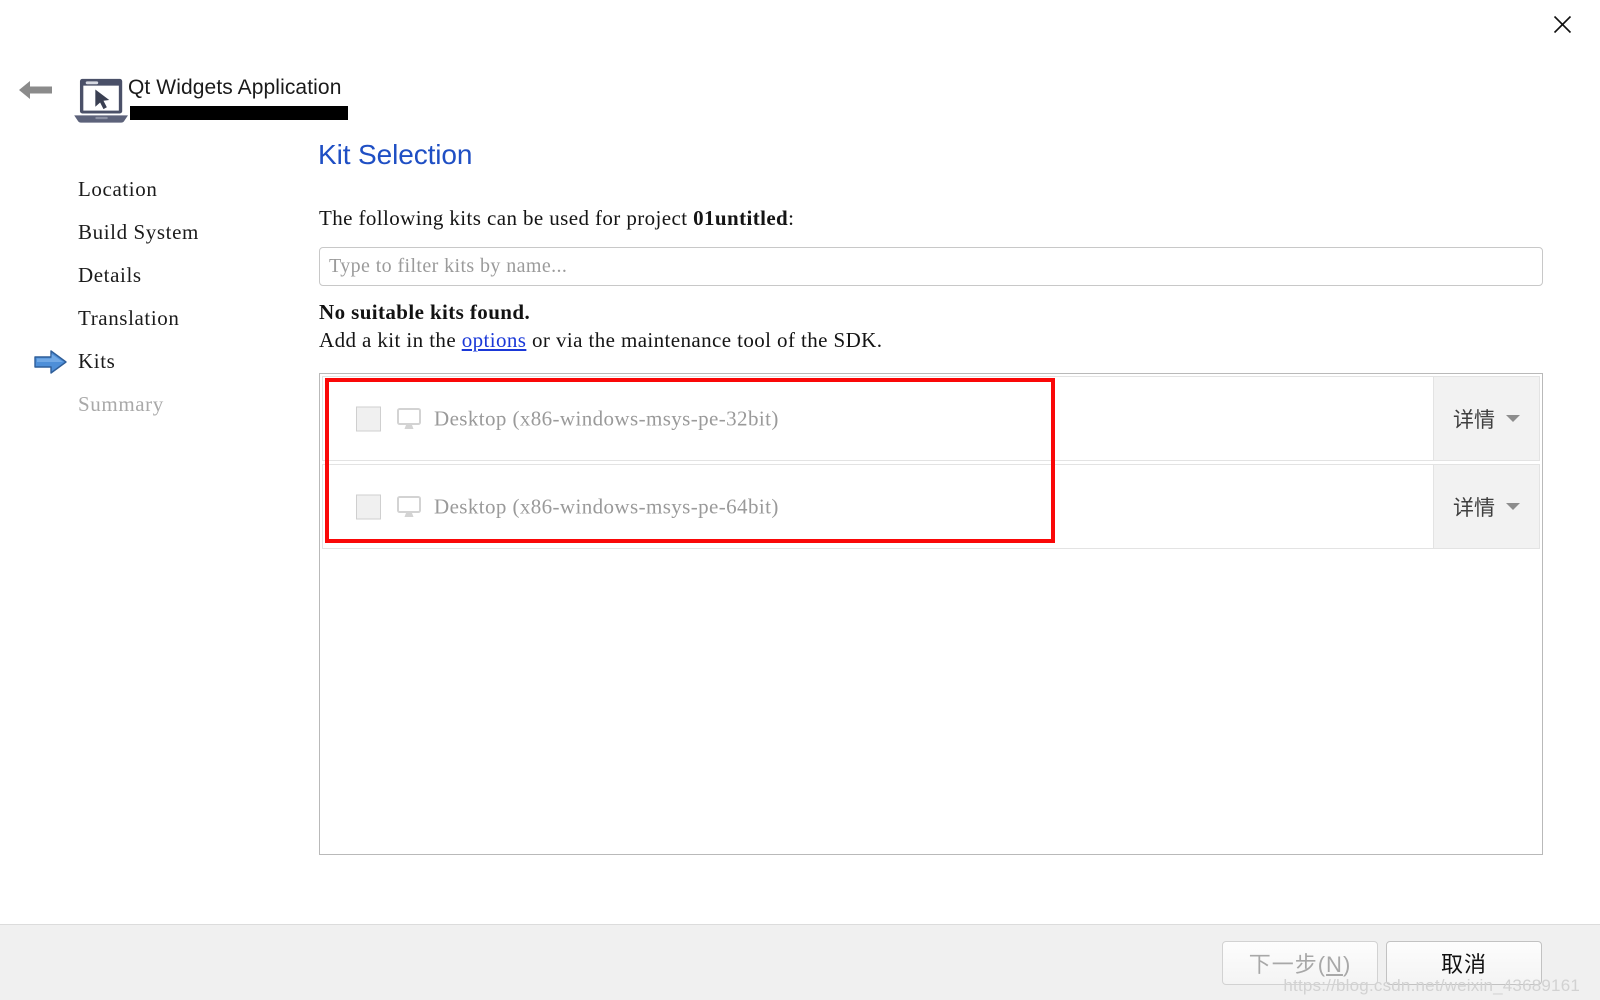 Image resolution: width=1600 pixels, height=1000 pixels. I want to click on options-link: options, so click(494, 340).